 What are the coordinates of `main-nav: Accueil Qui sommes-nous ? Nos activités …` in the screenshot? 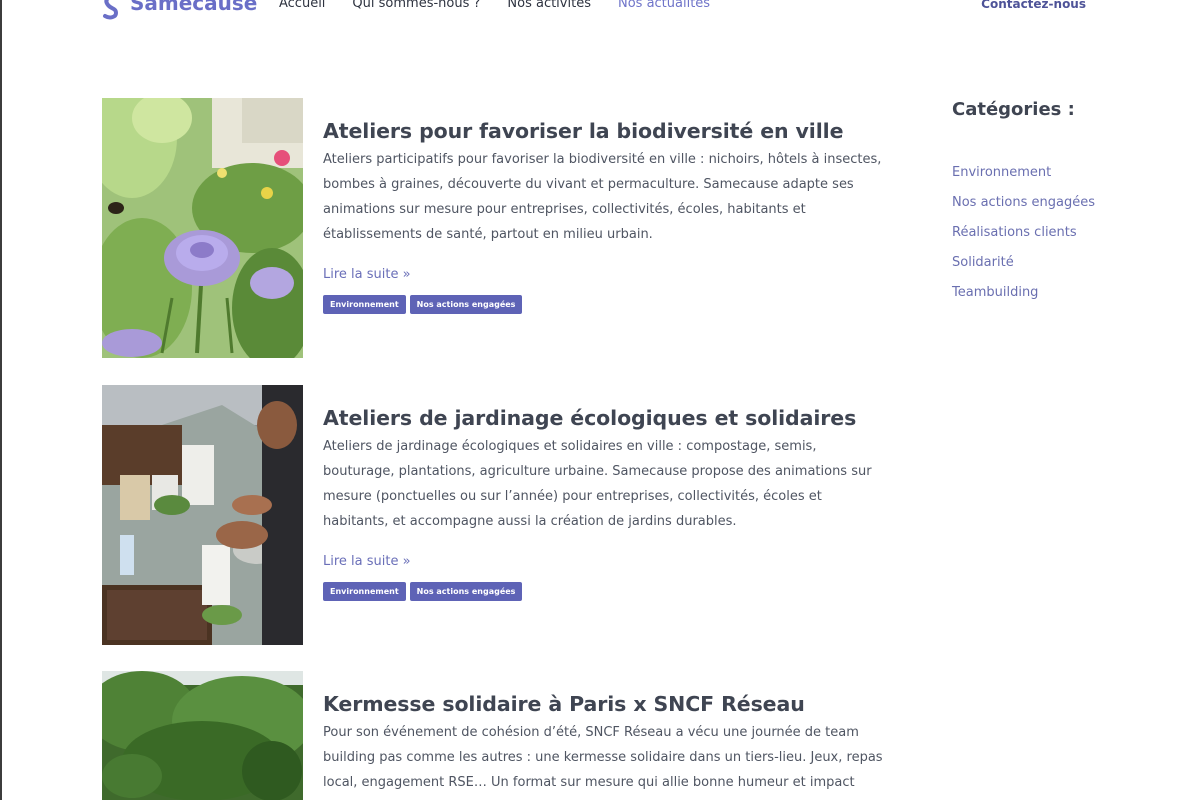 It's located at (508, 6).